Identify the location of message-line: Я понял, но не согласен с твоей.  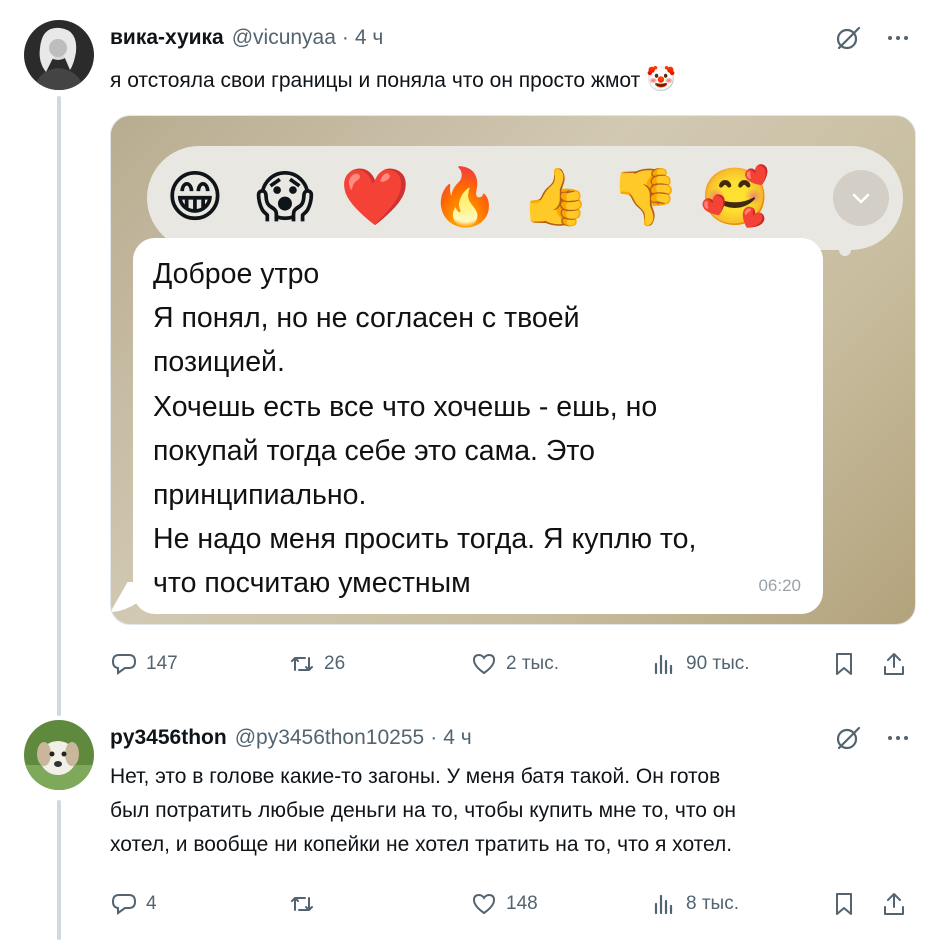
(366, 318).